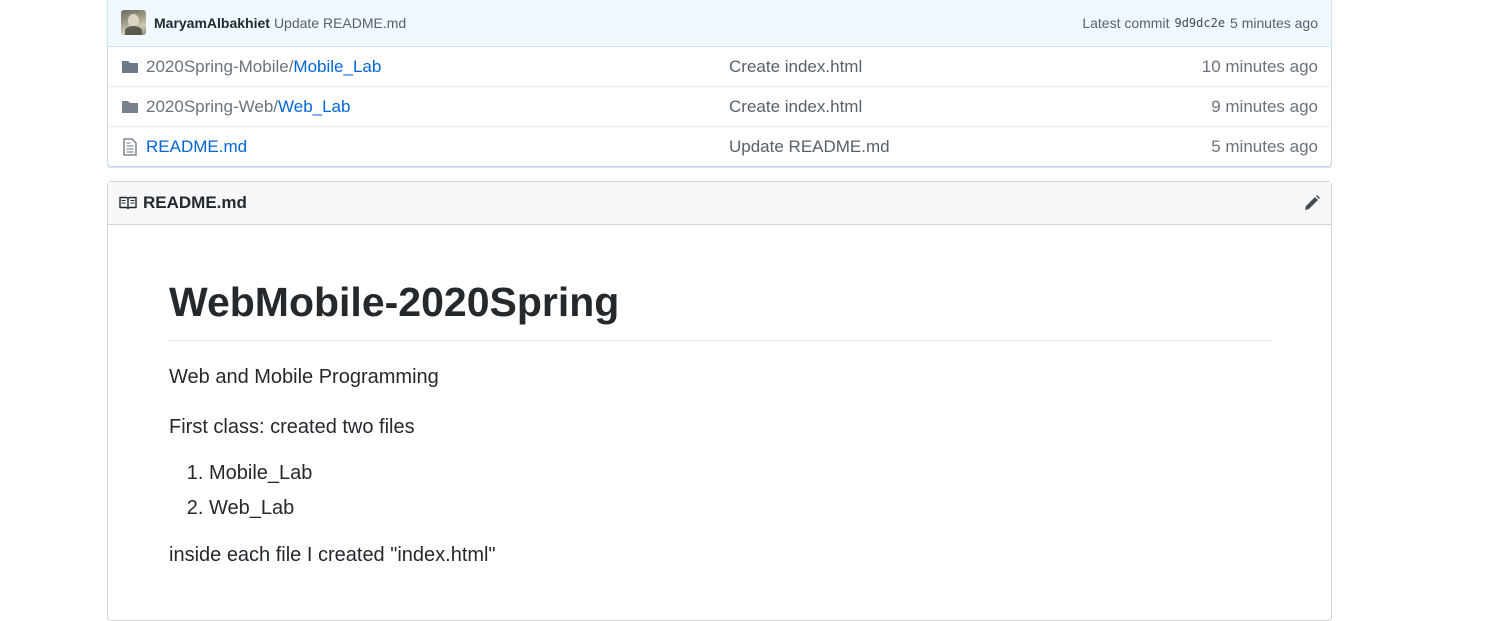  Describe the element at coordinates (740, 508) in the screenshot. I see `list-item: Web_Lab` at that location.